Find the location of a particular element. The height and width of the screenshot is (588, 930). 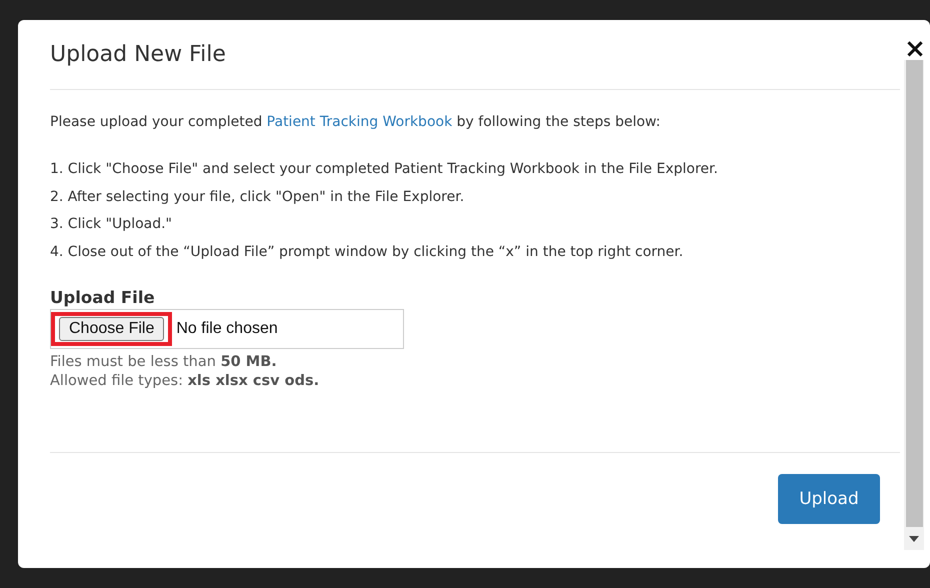

step-text: 3. Click "Upload." is located at coordinates (112, 224).